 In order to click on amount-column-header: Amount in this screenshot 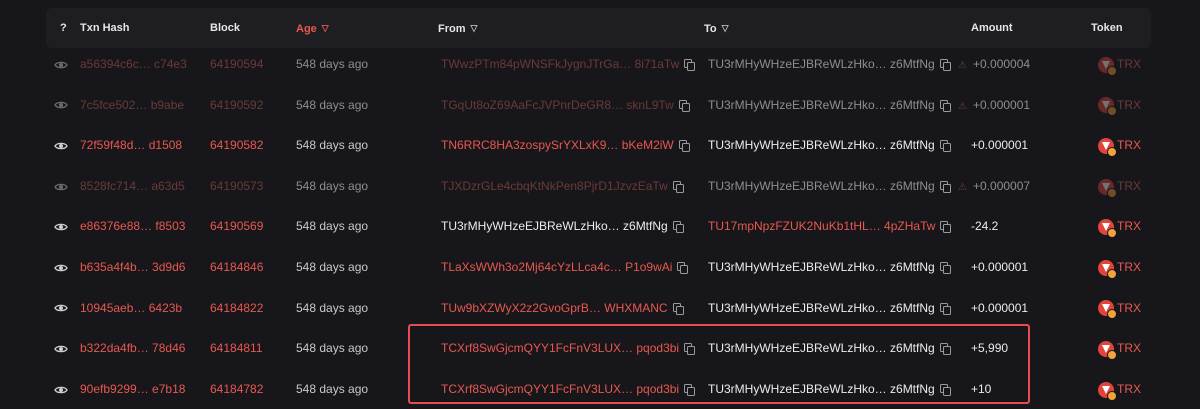, I will do `click(992, 28)`.